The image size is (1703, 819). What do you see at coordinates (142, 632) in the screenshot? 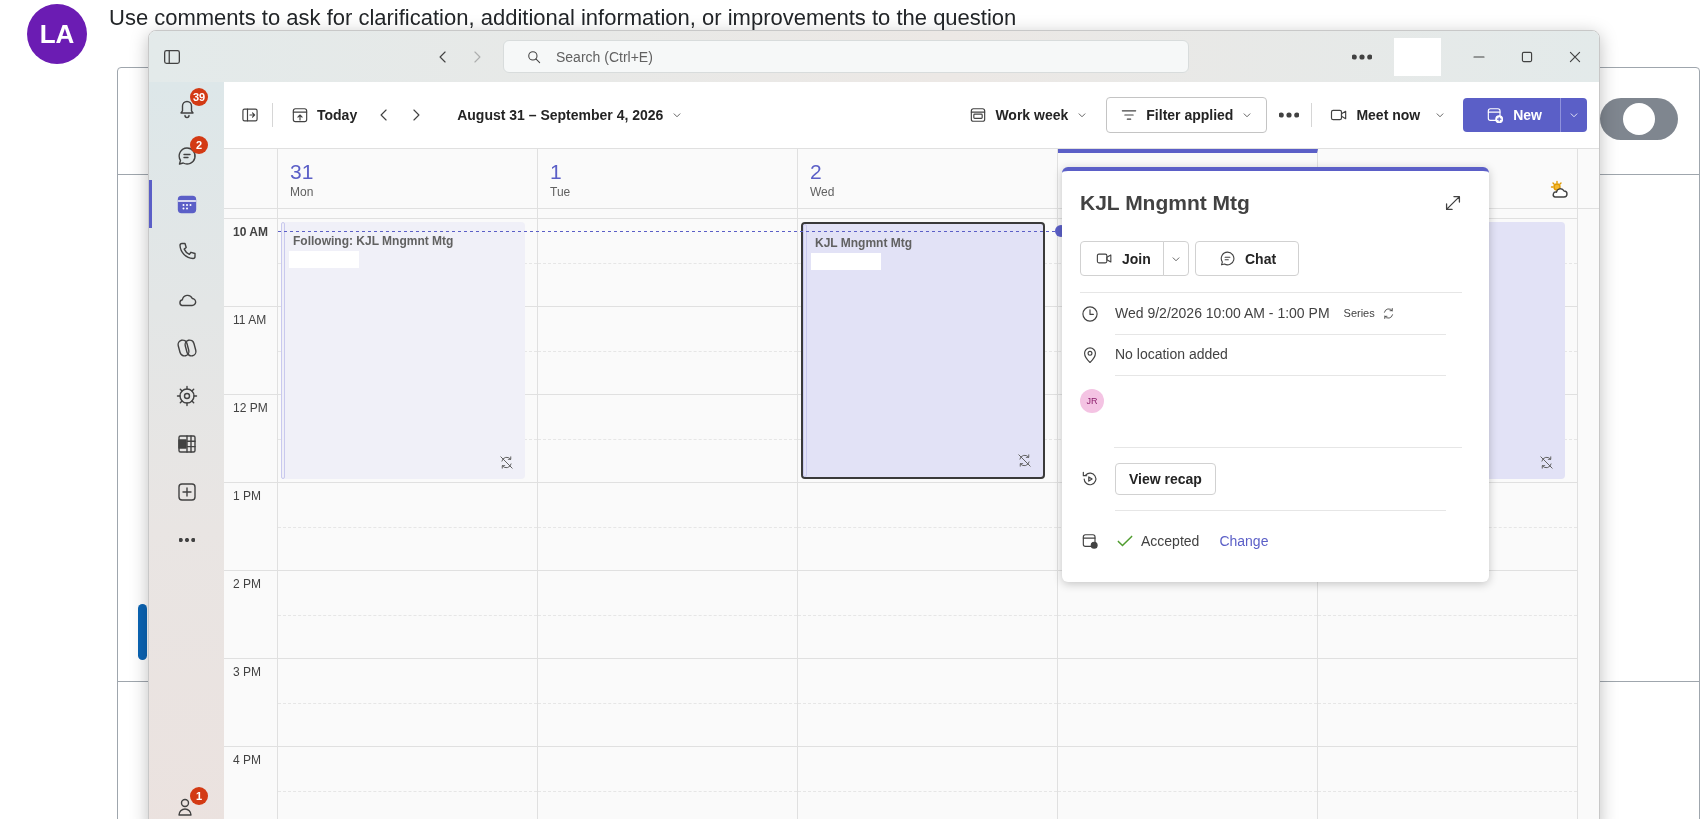
I see `button` at bounding box center [142, 632].